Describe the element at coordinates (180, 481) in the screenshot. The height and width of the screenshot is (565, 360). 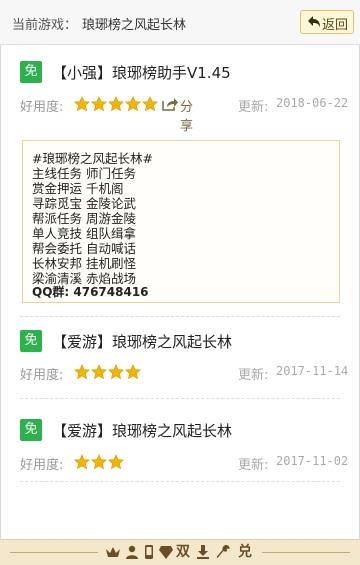
I see `divider` at that location.